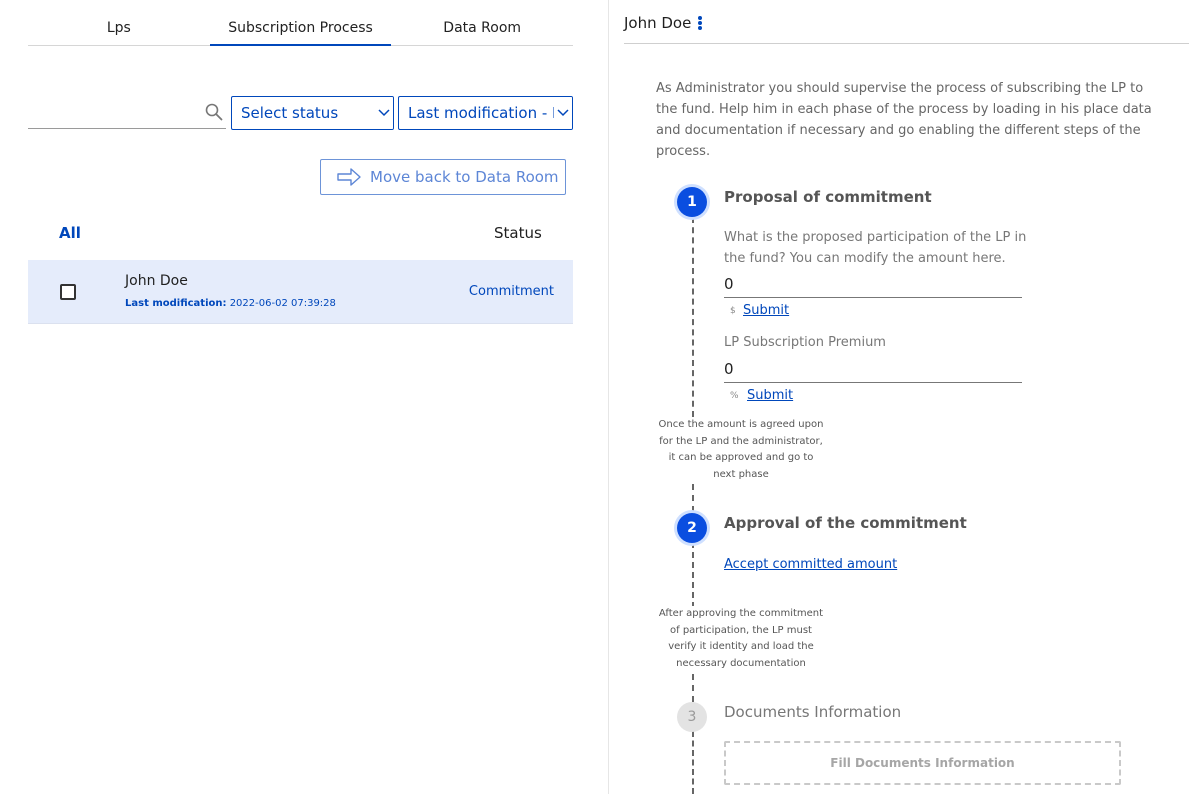 The width and height of the screenshot is (1200, 794). Describe the element at coordinates (482, 27) in the screenshot. I see `tab-data-room: Data Room` at that location.